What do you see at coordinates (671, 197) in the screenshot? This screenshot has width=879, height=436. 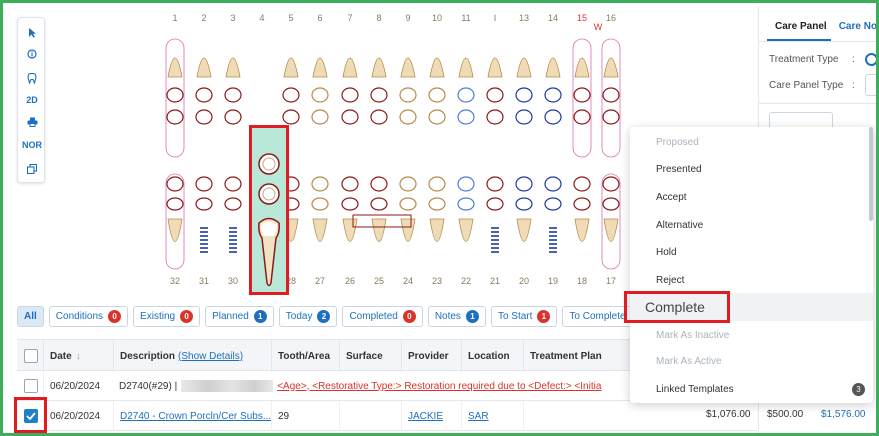 I see `menu-item-label: Accept` at bounding box center [671, 197].